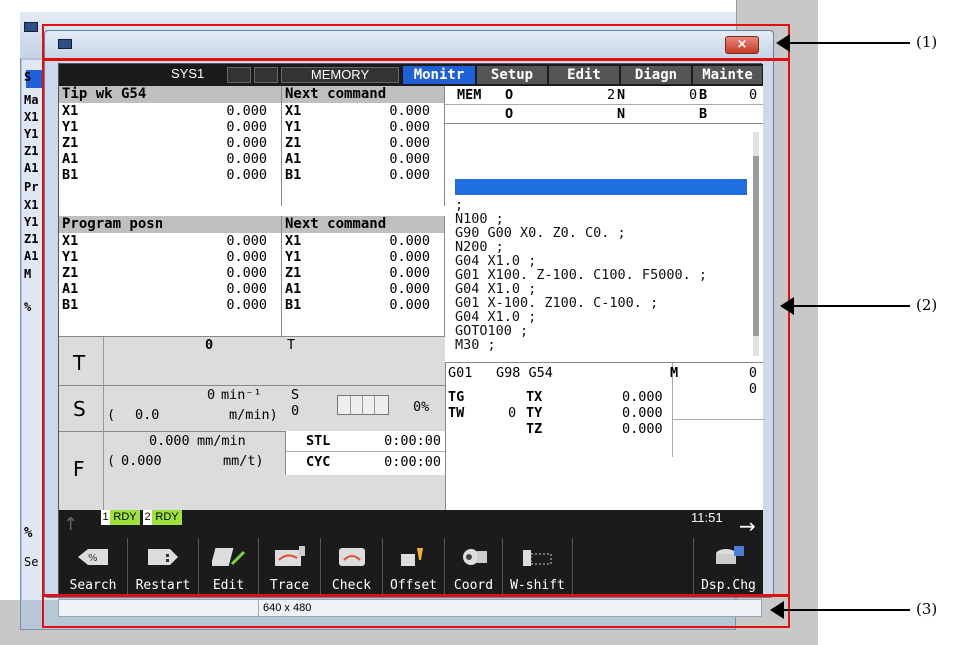  I want to click on bg-label: Se, so click(31, 562).